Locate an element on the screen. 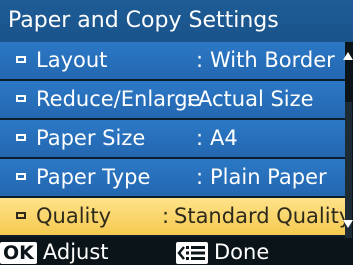  setting-label: Paper Type is located at coordinates (93, 177).